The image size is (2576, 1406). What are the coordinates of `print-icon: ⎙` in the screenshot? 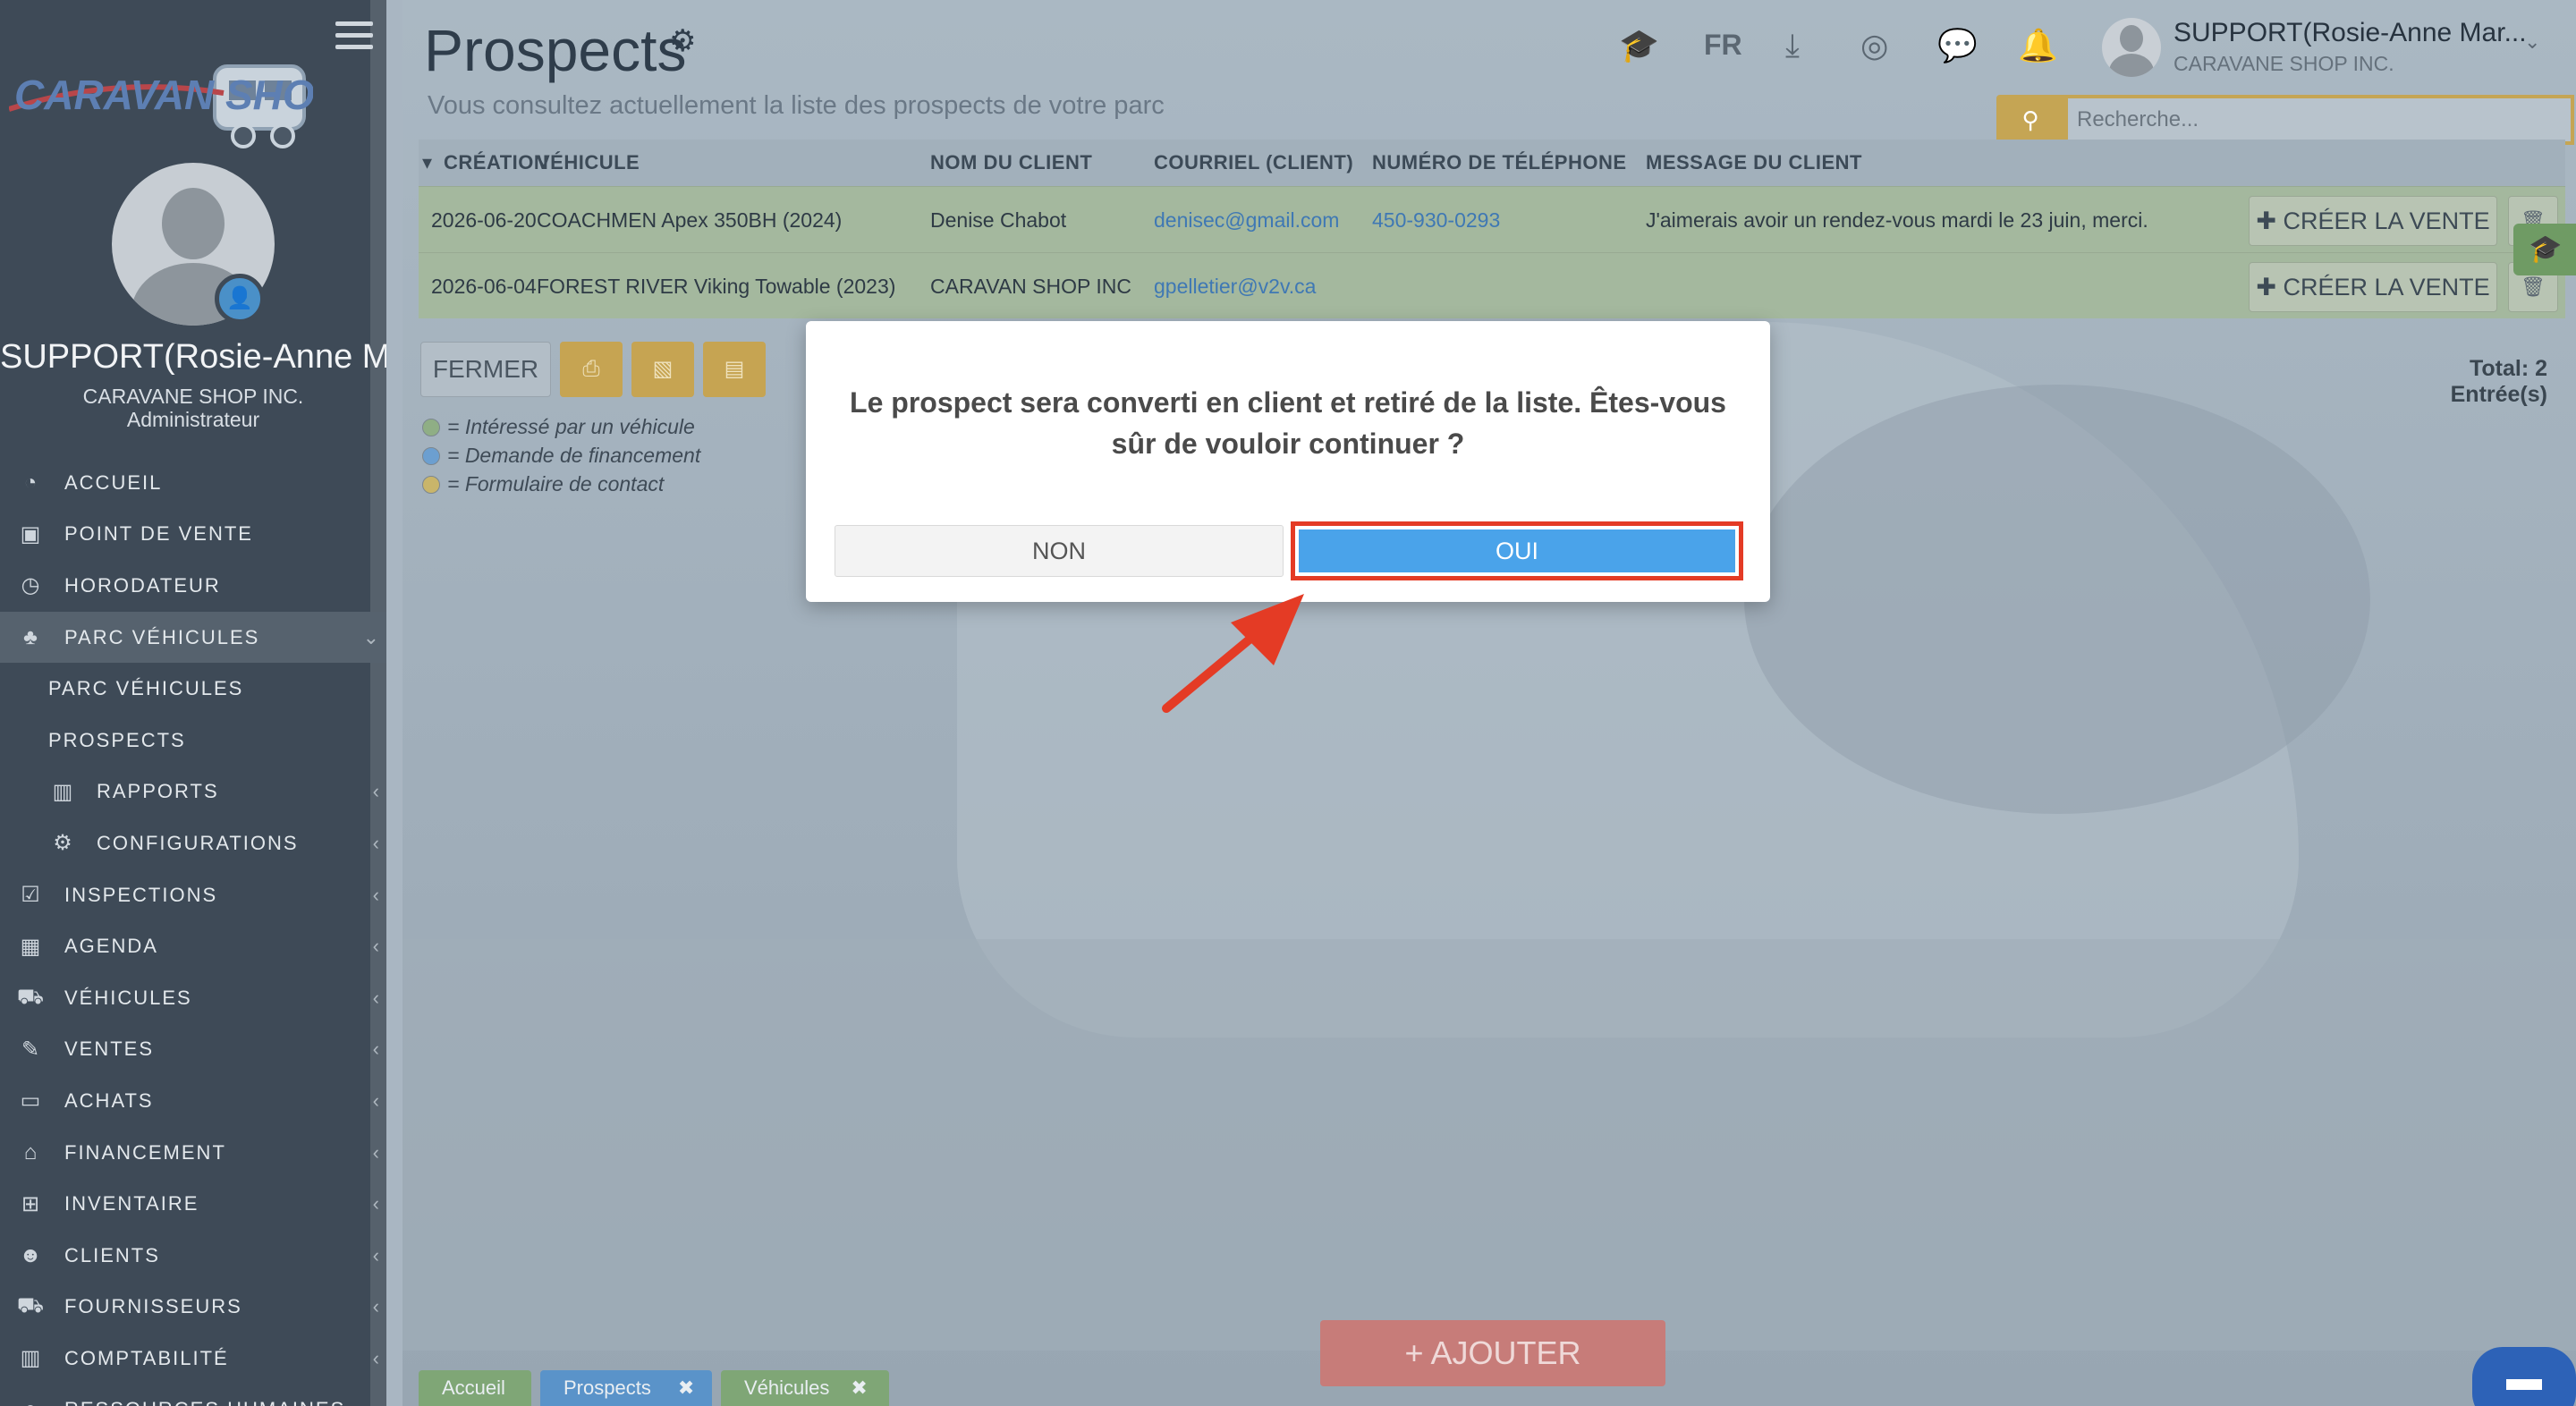 It's located at (591, 370).